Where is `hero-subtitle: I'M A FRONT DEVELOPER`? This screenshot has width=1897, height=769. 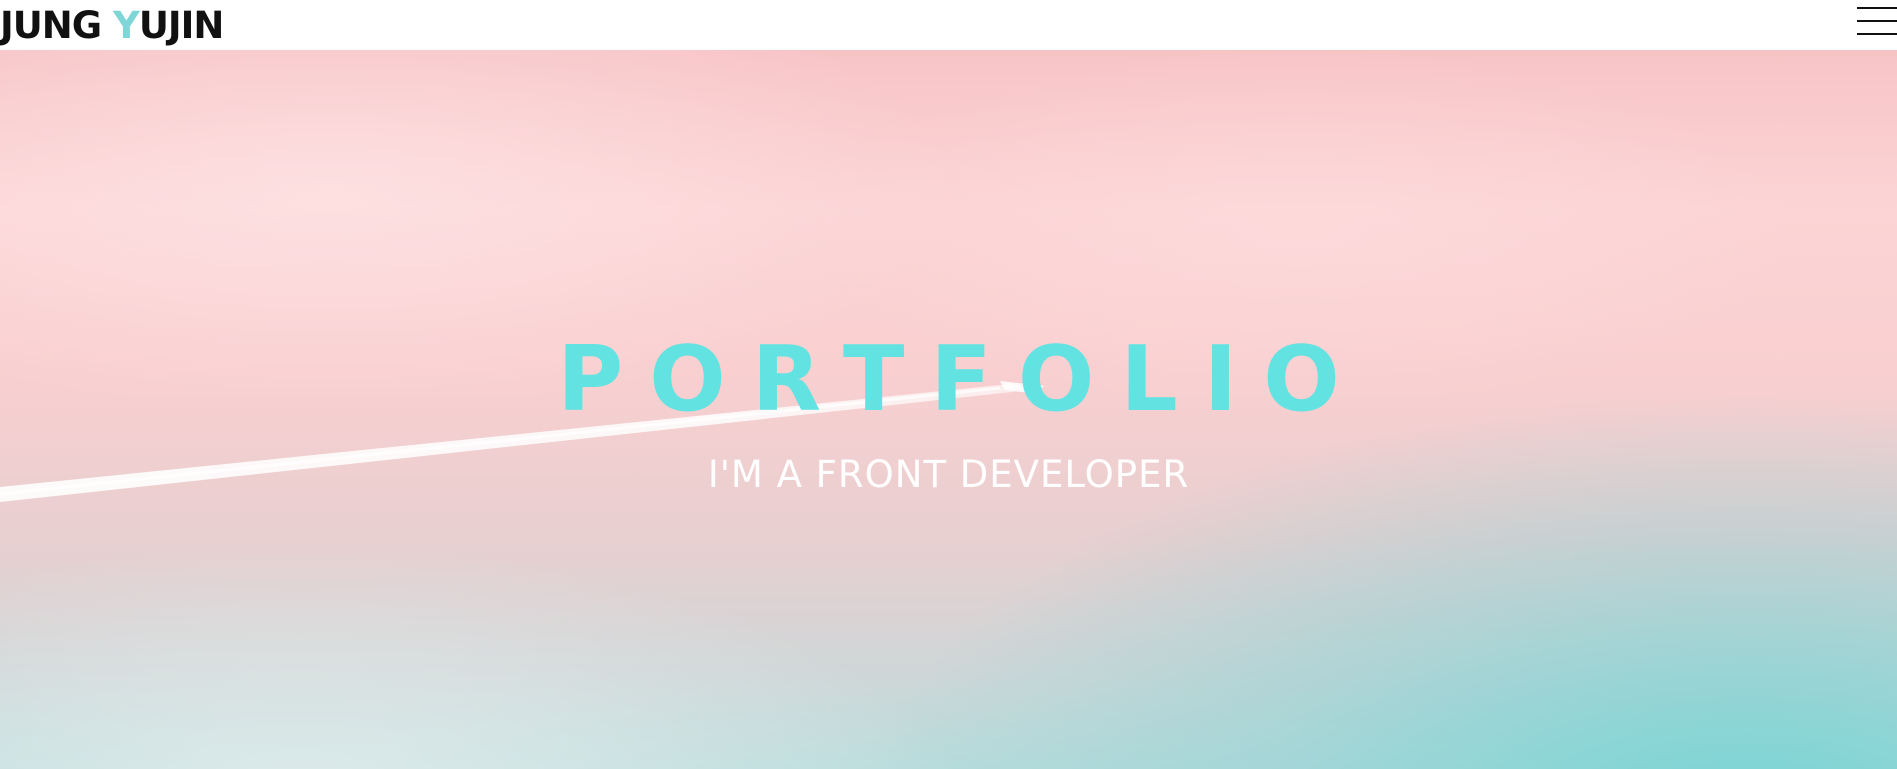 hero-subtitle: I'M A FRONT DEVELOPER is located at coordinates (948, 474).